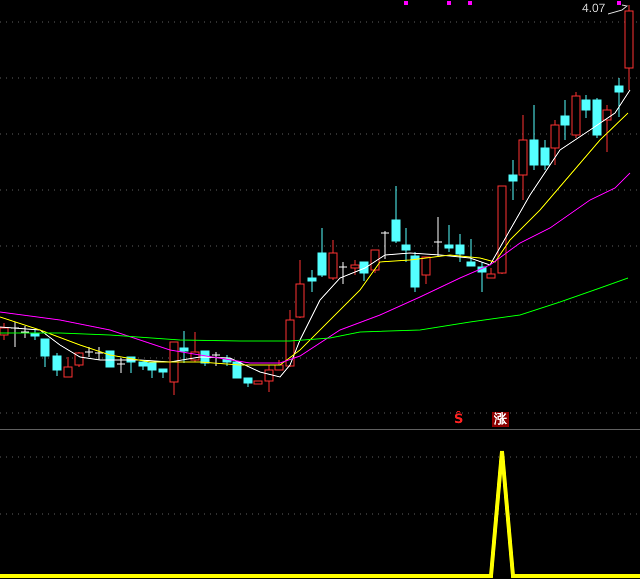  I want to click on price-label: 4.07, so click(594, 8).